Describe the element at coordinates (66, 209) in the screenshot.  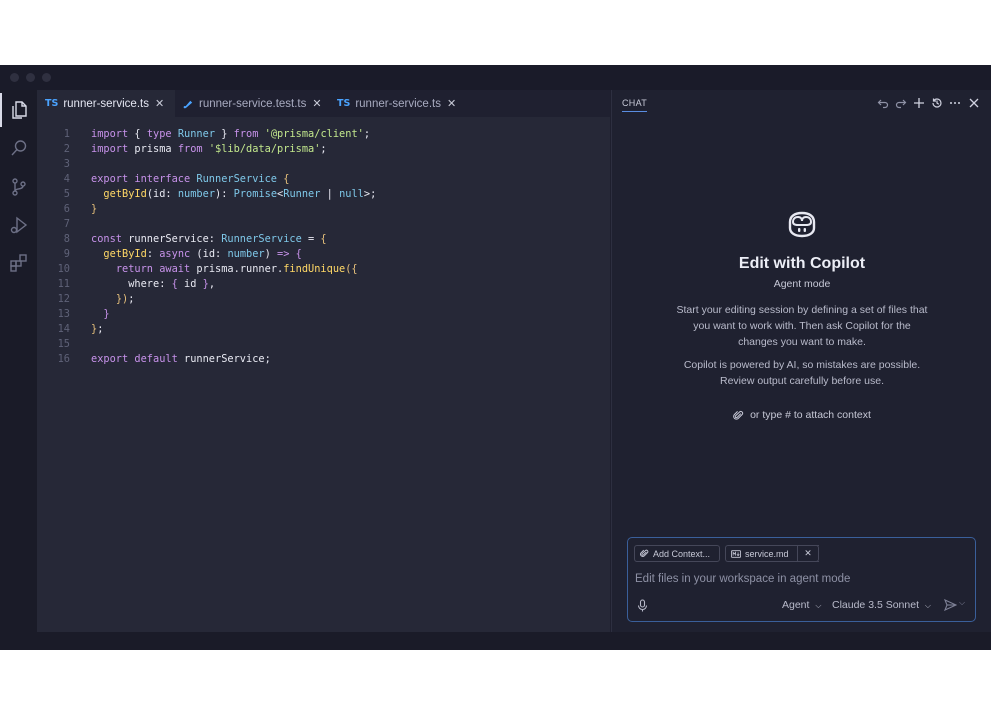
I see `line-number: 6` at that location.